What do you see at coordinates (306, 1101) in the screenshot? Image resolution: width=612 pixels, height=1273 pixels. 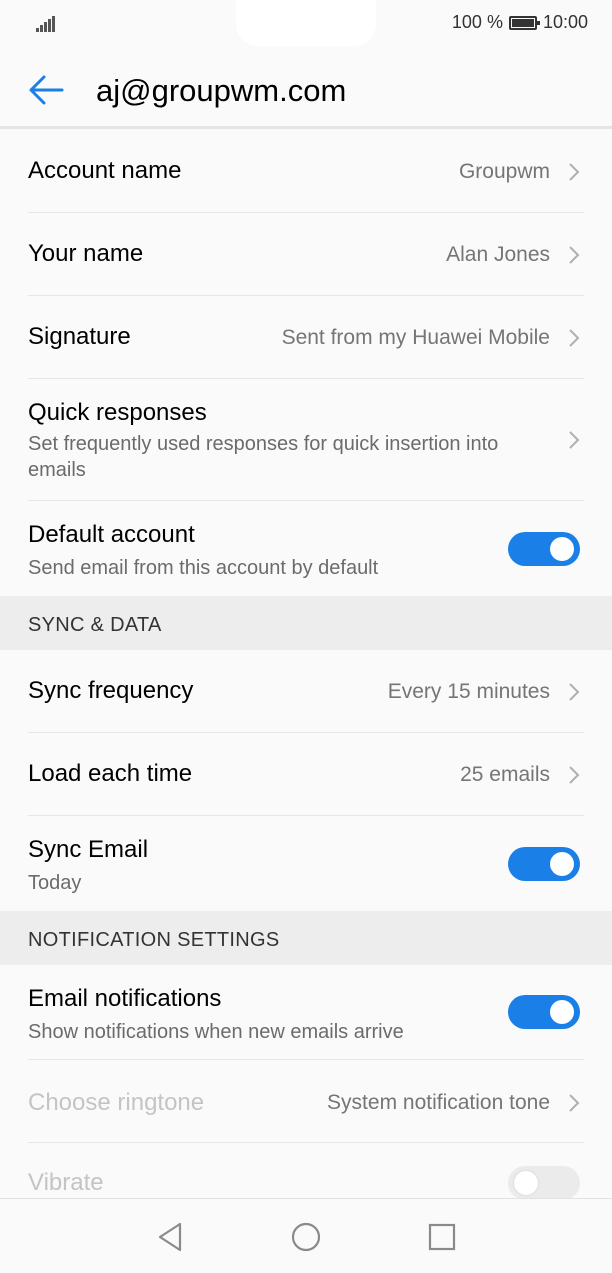 I see `choose-ringtone-row: Choose ringtone System notification tone` at bounding box center [306, 1101].